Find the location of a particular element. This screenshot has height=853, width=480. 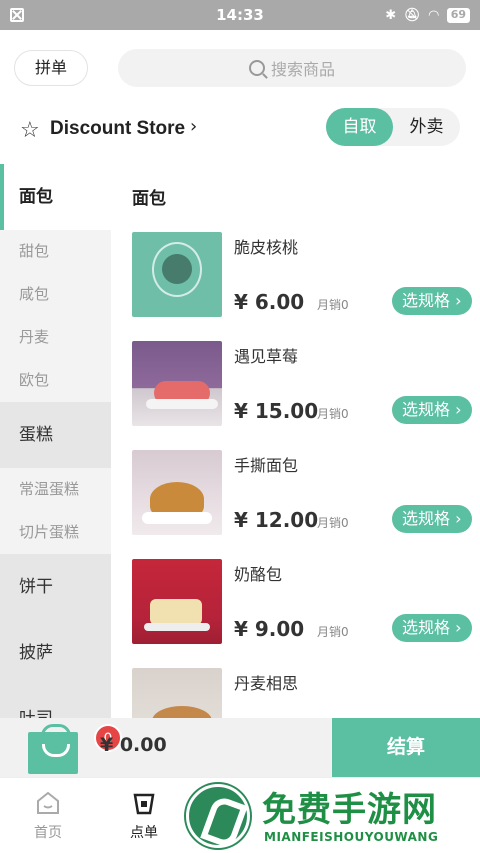

battery-icon: 69 is located at coordinates (458, 15).